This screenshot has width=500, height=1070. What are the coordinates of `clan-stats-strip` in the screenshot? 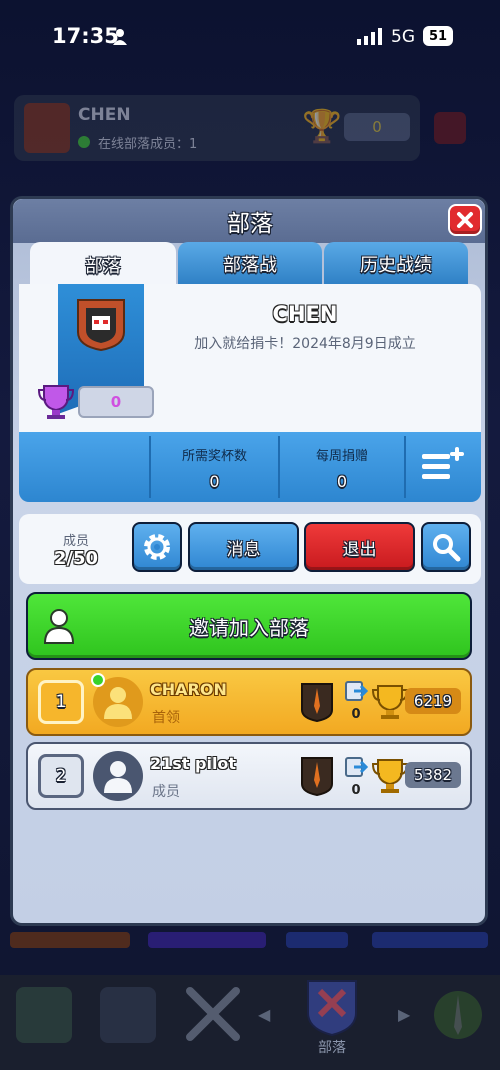 It's located at (250, 467).